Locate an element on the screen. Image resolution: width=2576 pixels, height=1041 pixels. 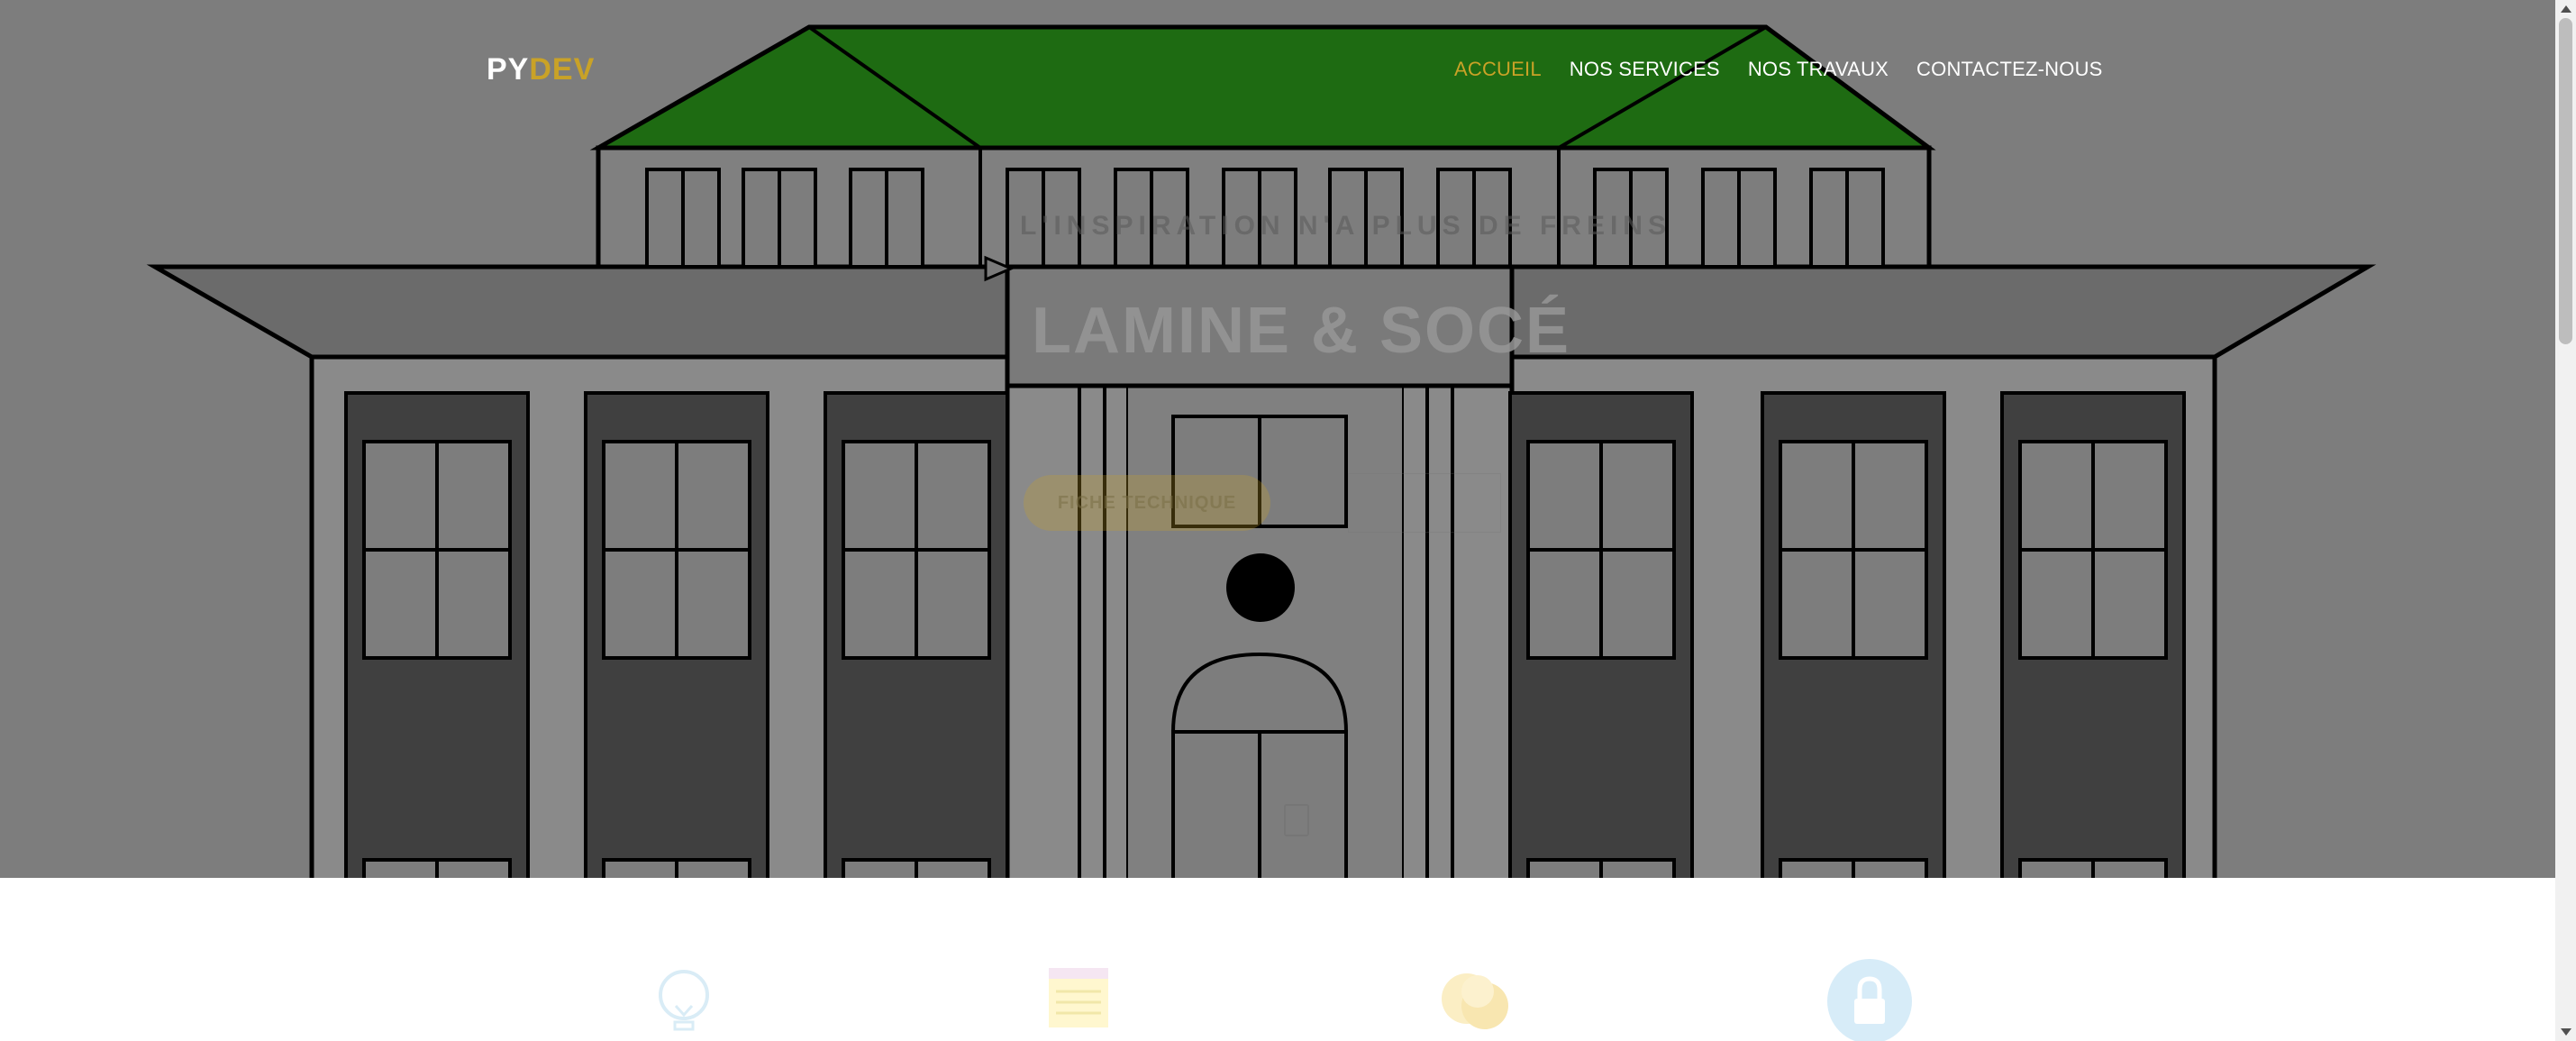
nav-item-nos-travaux: NOS TRAVAUX is located at coordinates (1818, 69).